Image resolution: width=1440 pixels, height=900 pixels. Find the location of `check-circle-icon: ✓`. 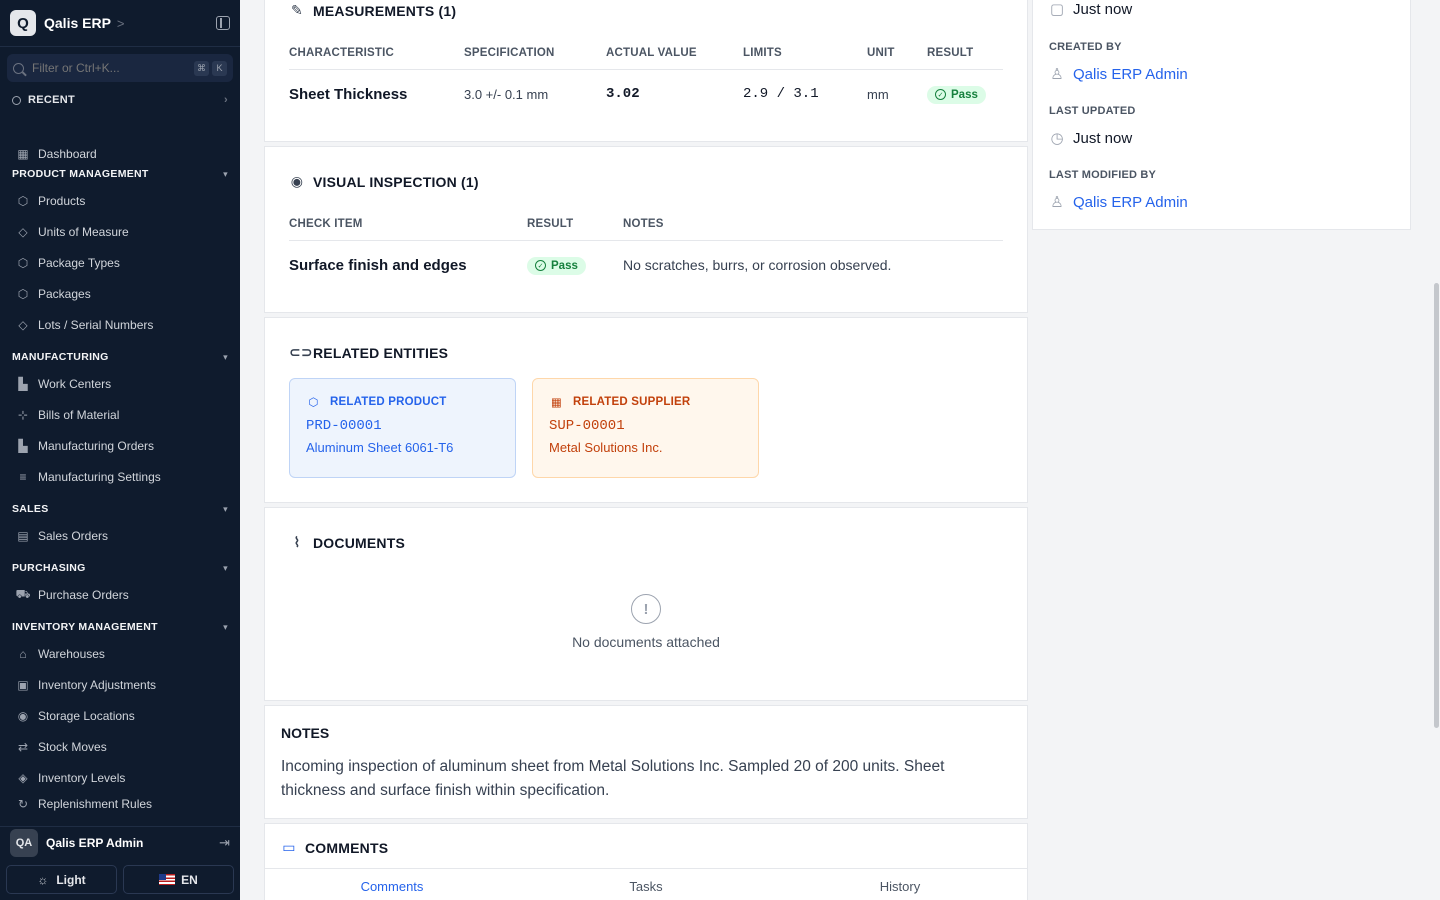

check-circle-icon: ✓ is located at coordinates (940, 95).